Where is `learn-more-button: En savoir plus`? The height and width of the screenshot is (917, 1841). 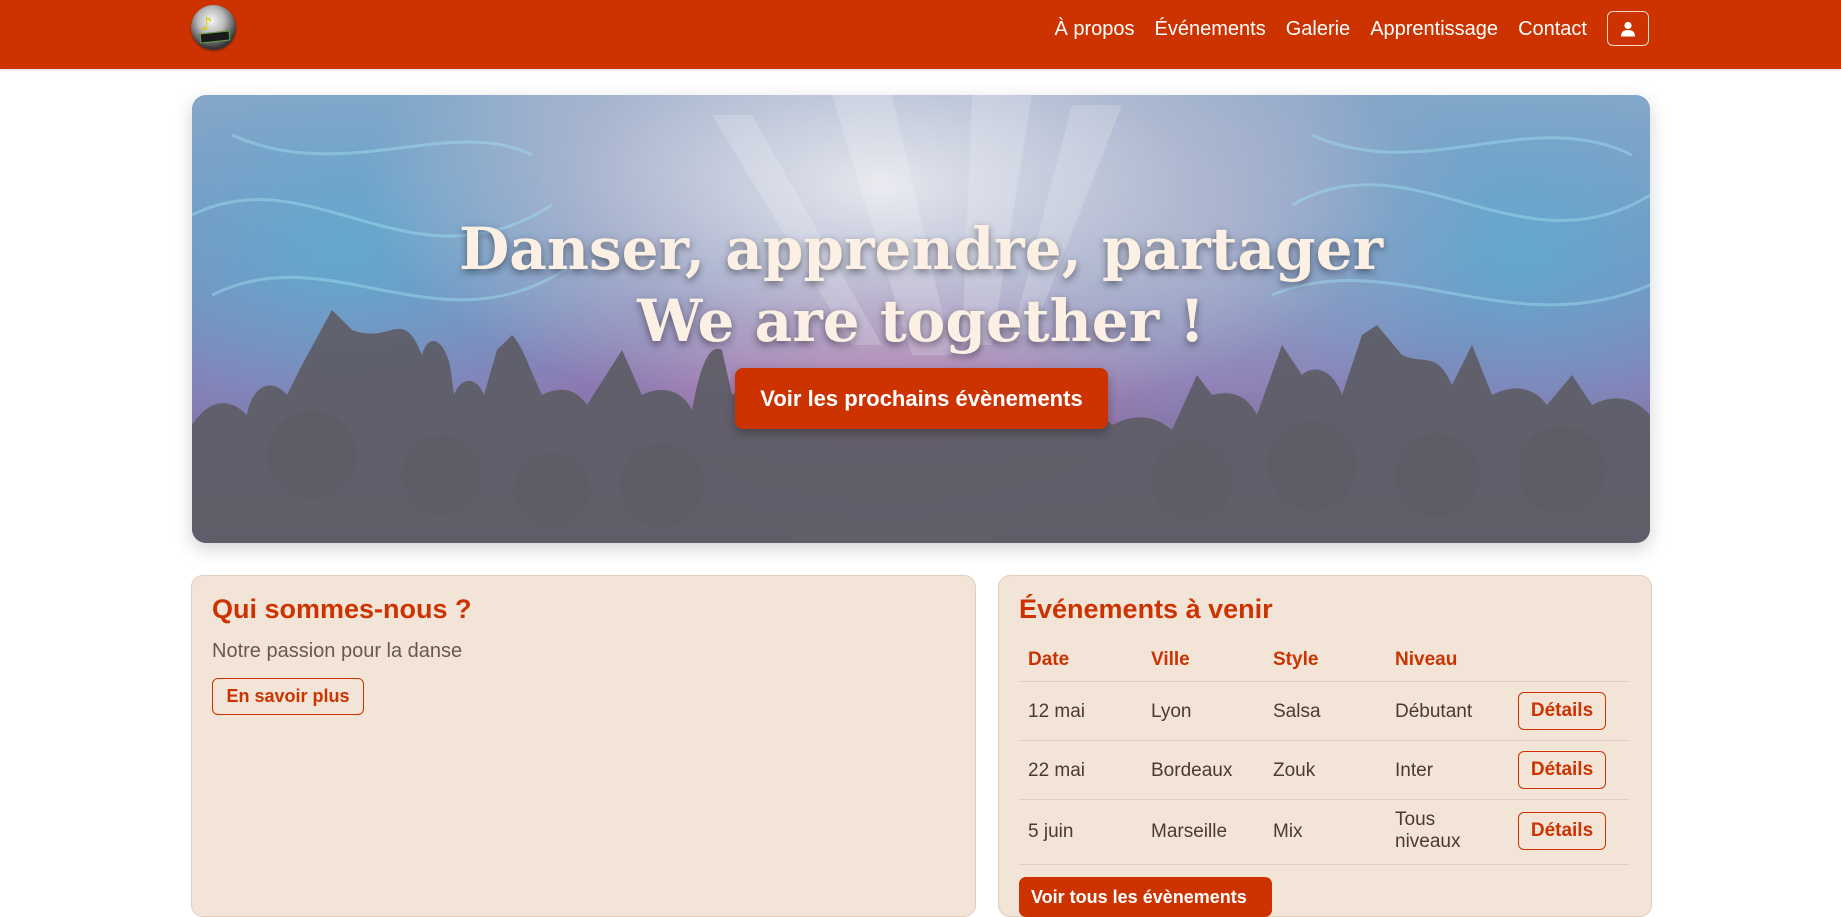 learn-more-button: En savoir plus is located at coordinates (288, 696).